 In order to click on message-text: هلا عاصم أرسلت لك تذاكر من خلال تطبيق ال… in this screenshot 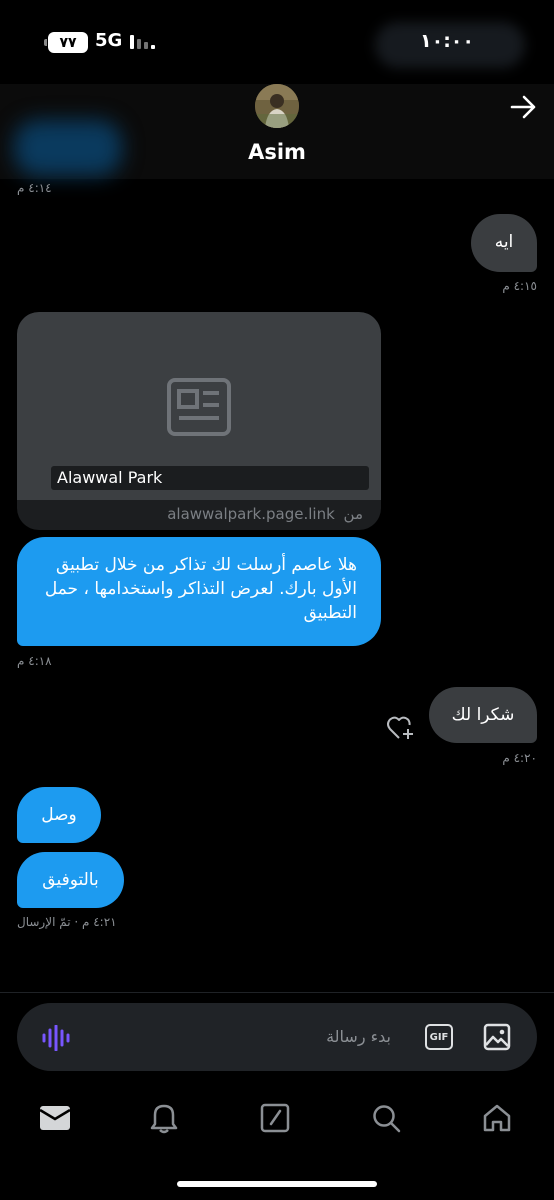, I will do `click(200, 589)`.